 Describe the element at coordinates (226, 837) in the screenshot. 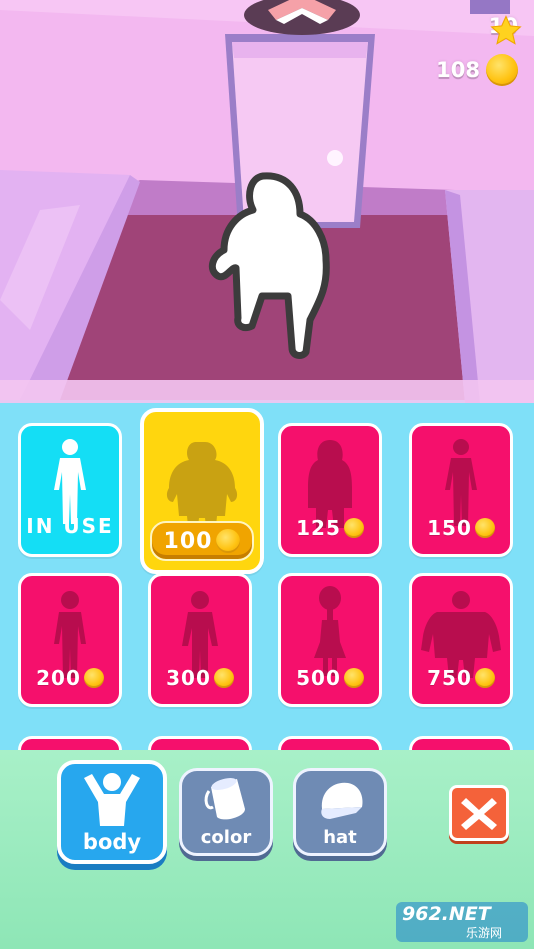

I see `tab-color-label: color` at that location.